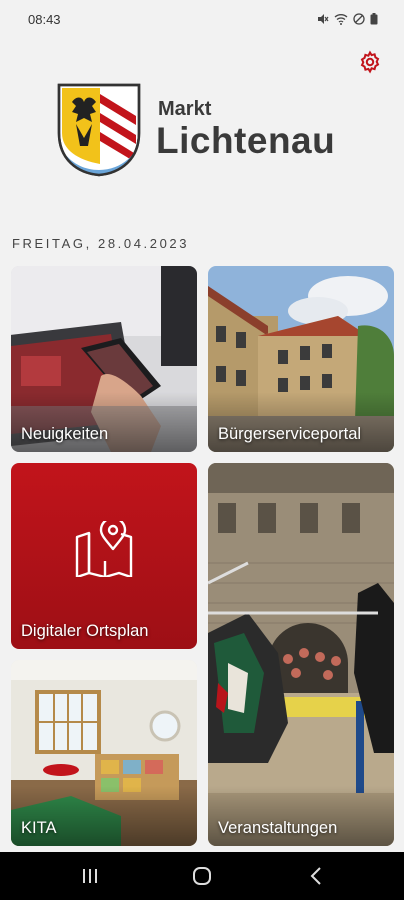  What do you see at coordinates (374, 21) in the screenshot?
I see `battery-icon` at bounding box center [374, 21].